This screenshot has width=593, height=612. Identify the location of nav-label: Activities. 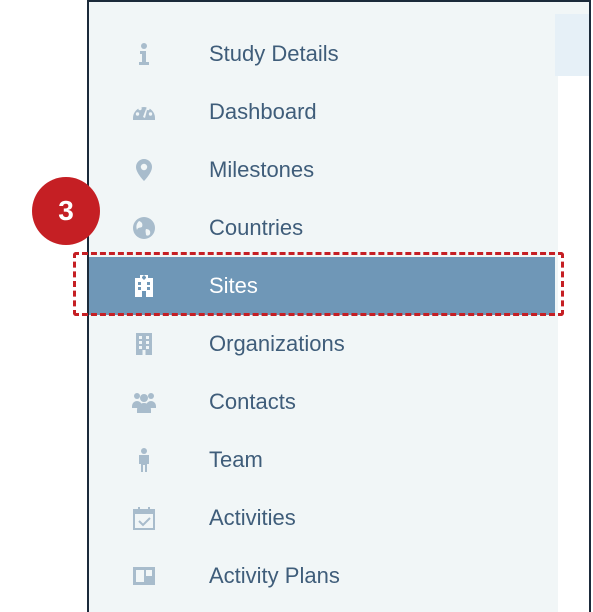
(252, 517).